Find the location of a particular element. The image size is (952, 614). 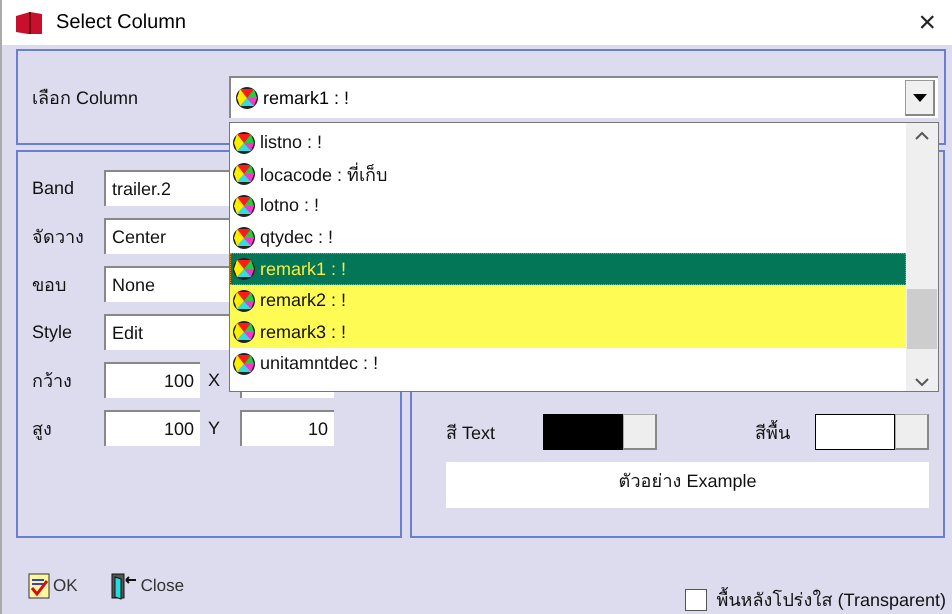

dropdown-option: remark3 : ! is located at coordinates (568, 332).